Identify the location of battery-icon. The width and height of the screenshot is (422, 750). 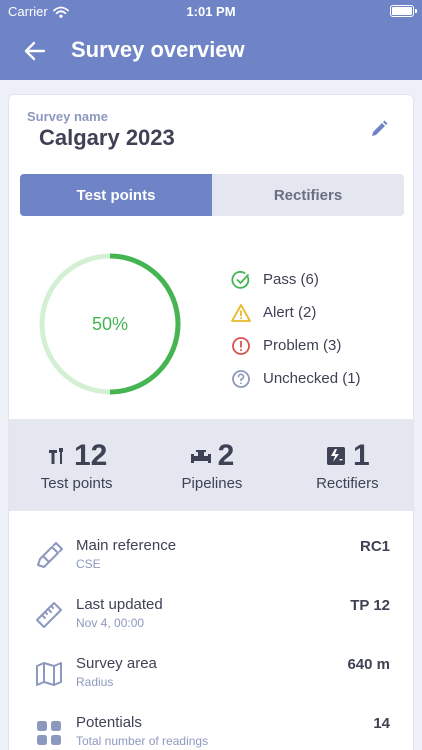
(403, 11).